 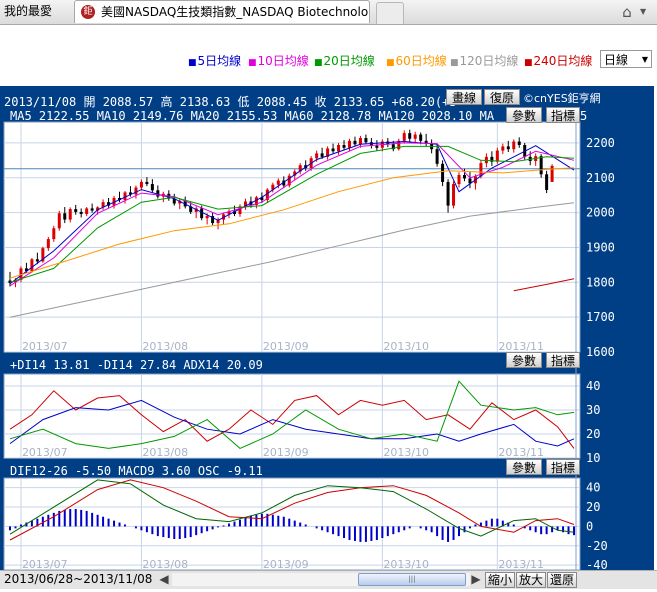 I want to click on period-select-value: 日線, so click(x=616, y=60).